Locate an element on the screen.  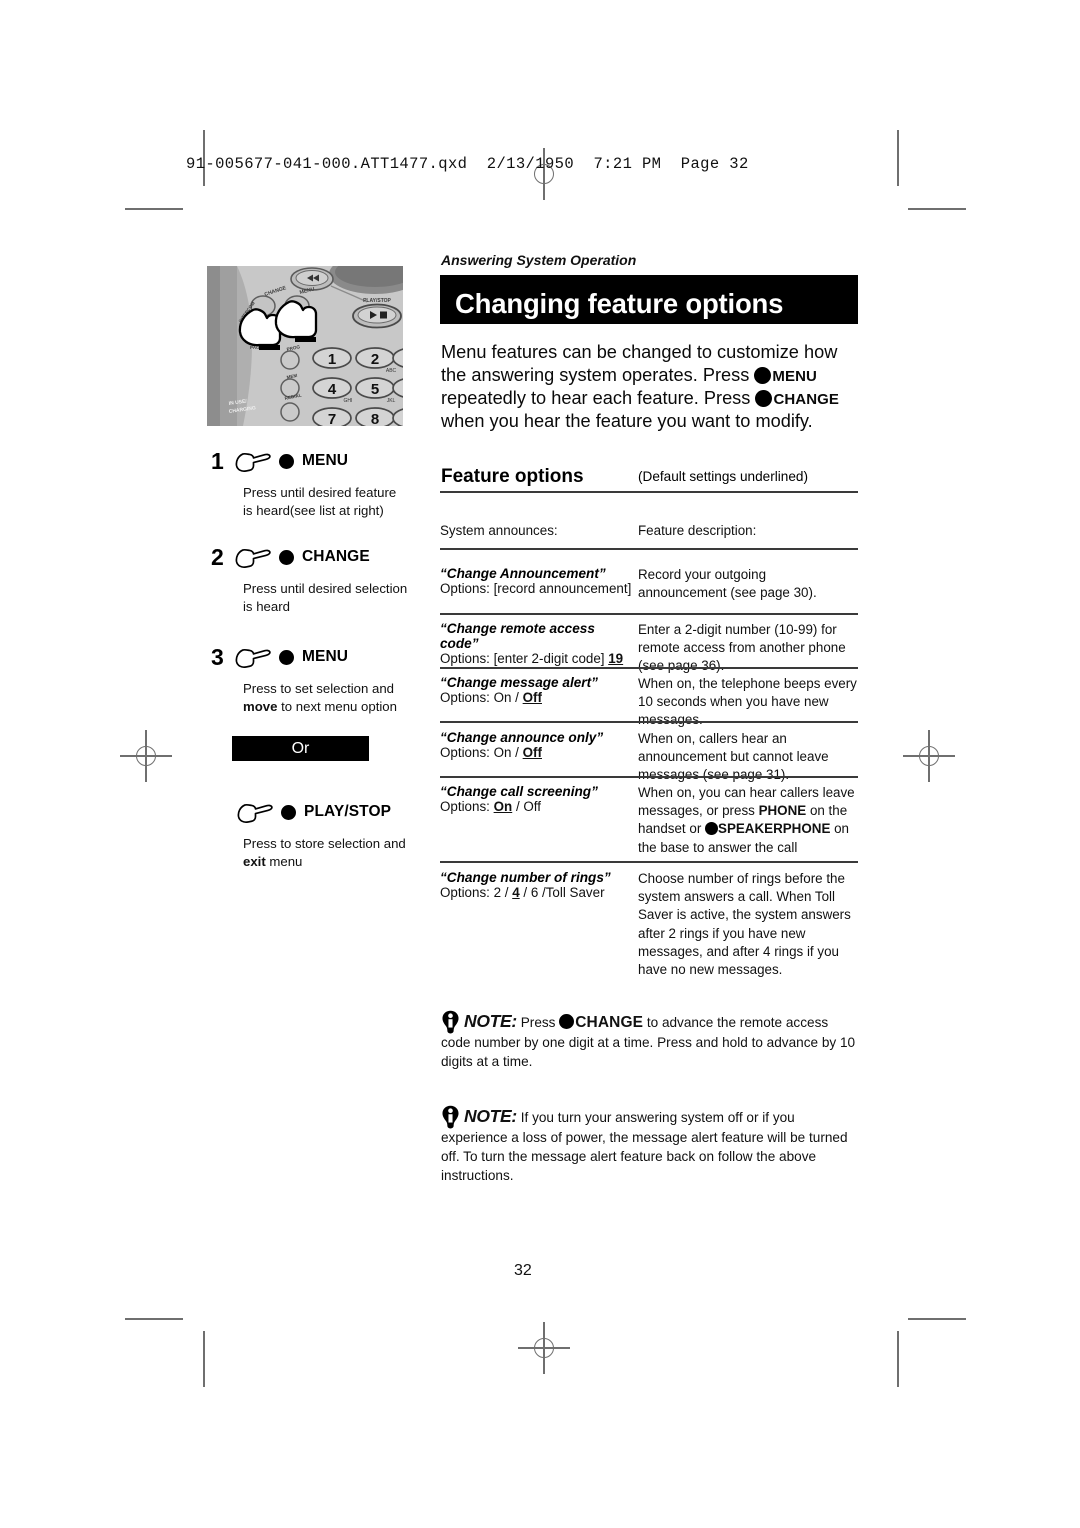
feature-name: “Change Announcement” is located at coordinates (523, 573).